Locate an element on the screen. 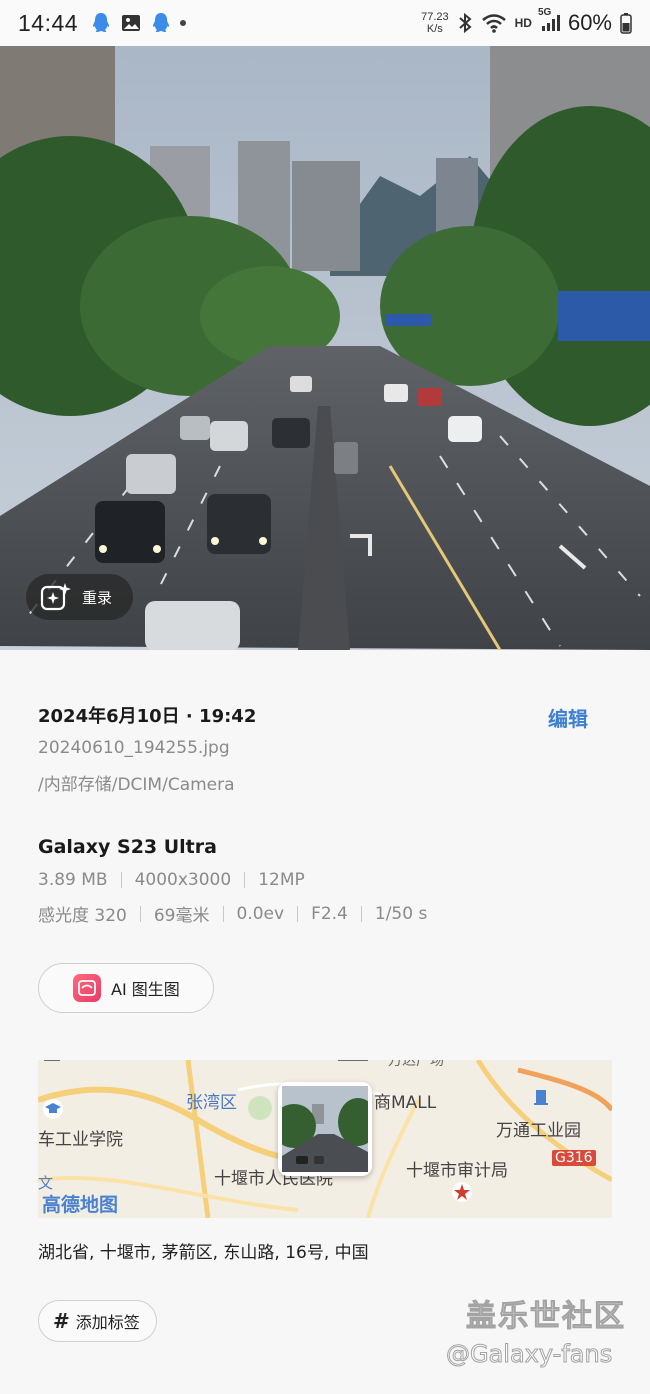  qq-icon is located at coordinates (101, 22).